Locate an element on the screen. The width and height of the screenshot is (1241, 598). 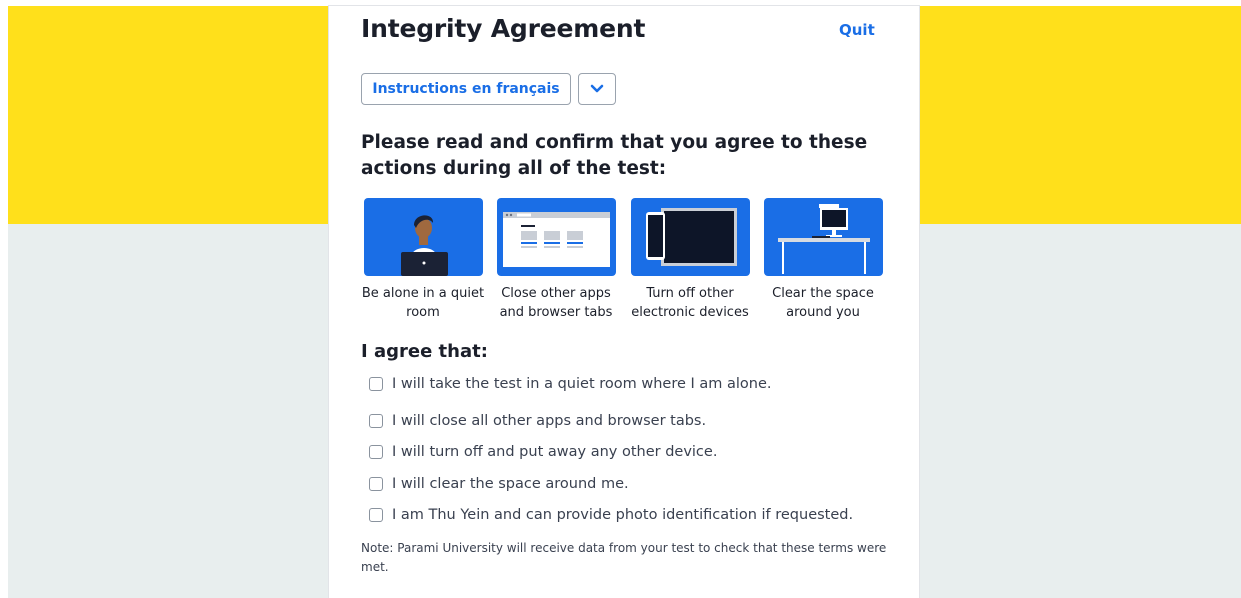
tile-close-apps: Close other apps and browser tabs is located at coordinates (556, 260).